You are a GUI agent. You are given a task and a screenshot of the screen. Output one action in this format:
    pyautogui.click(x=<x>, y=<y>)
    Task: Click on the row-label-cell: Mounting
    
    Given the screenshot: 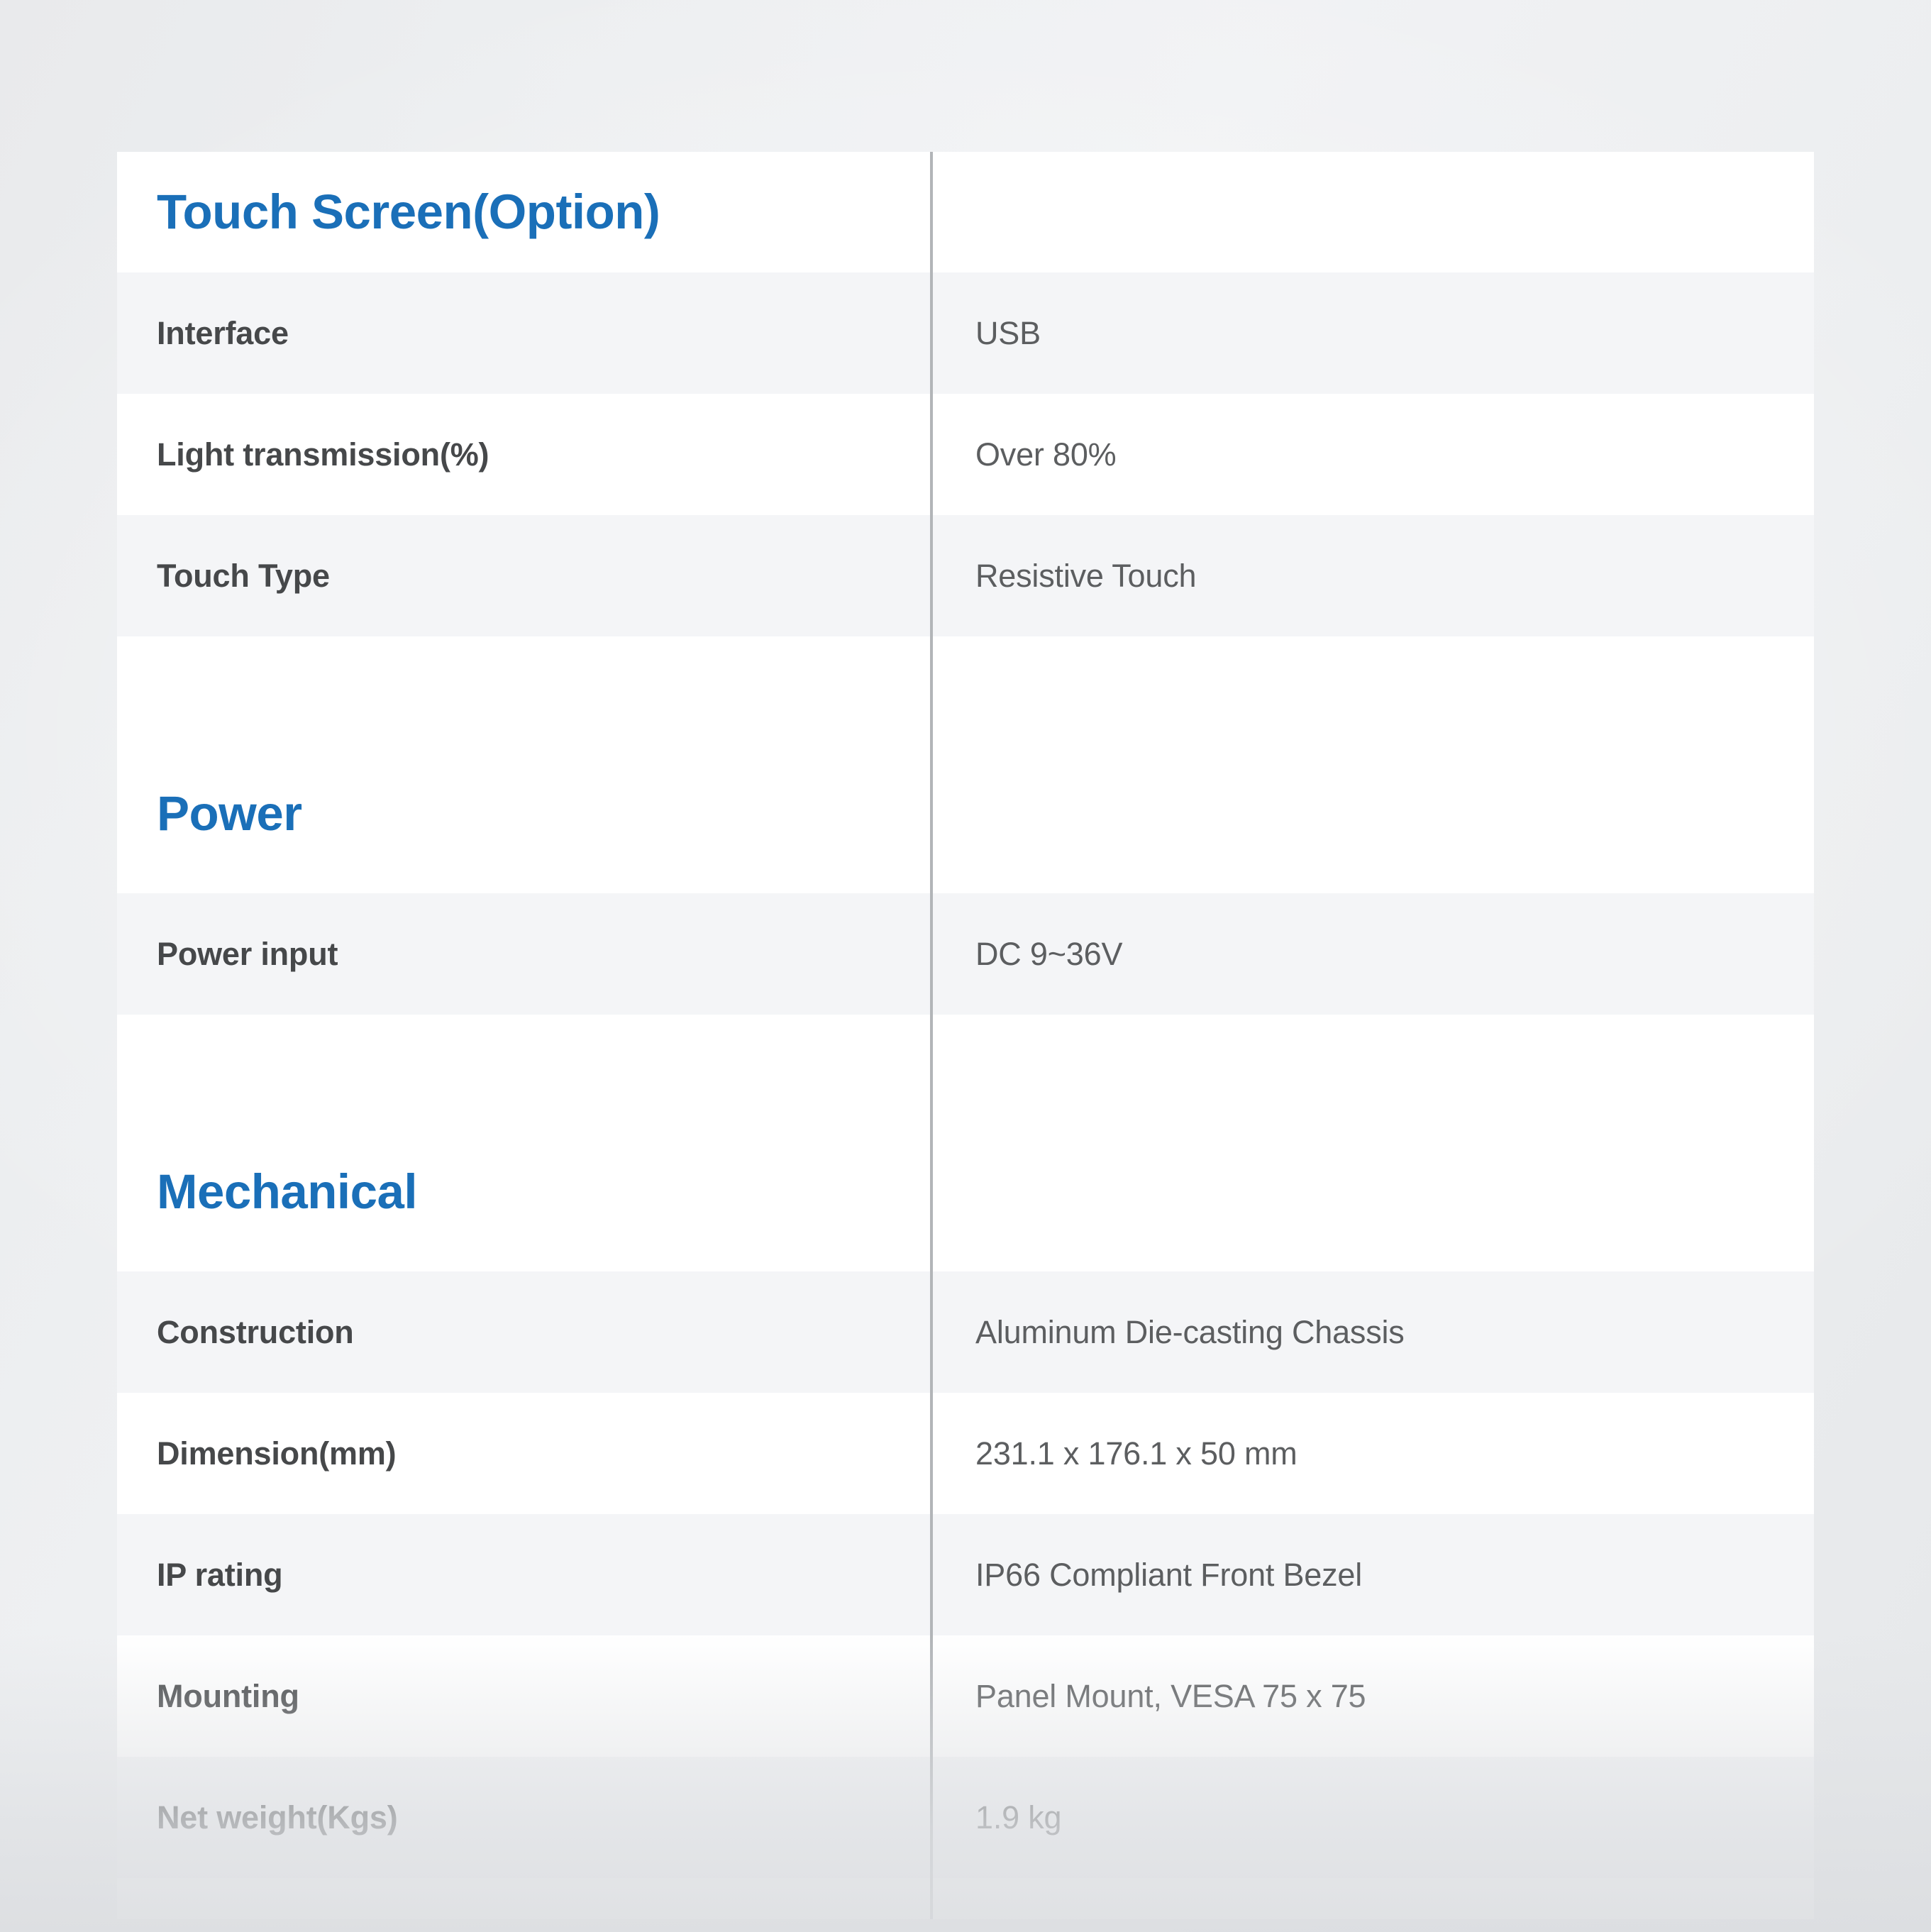 What is the action you would take?
    pyautogui.click(x=525, y=1696)
    